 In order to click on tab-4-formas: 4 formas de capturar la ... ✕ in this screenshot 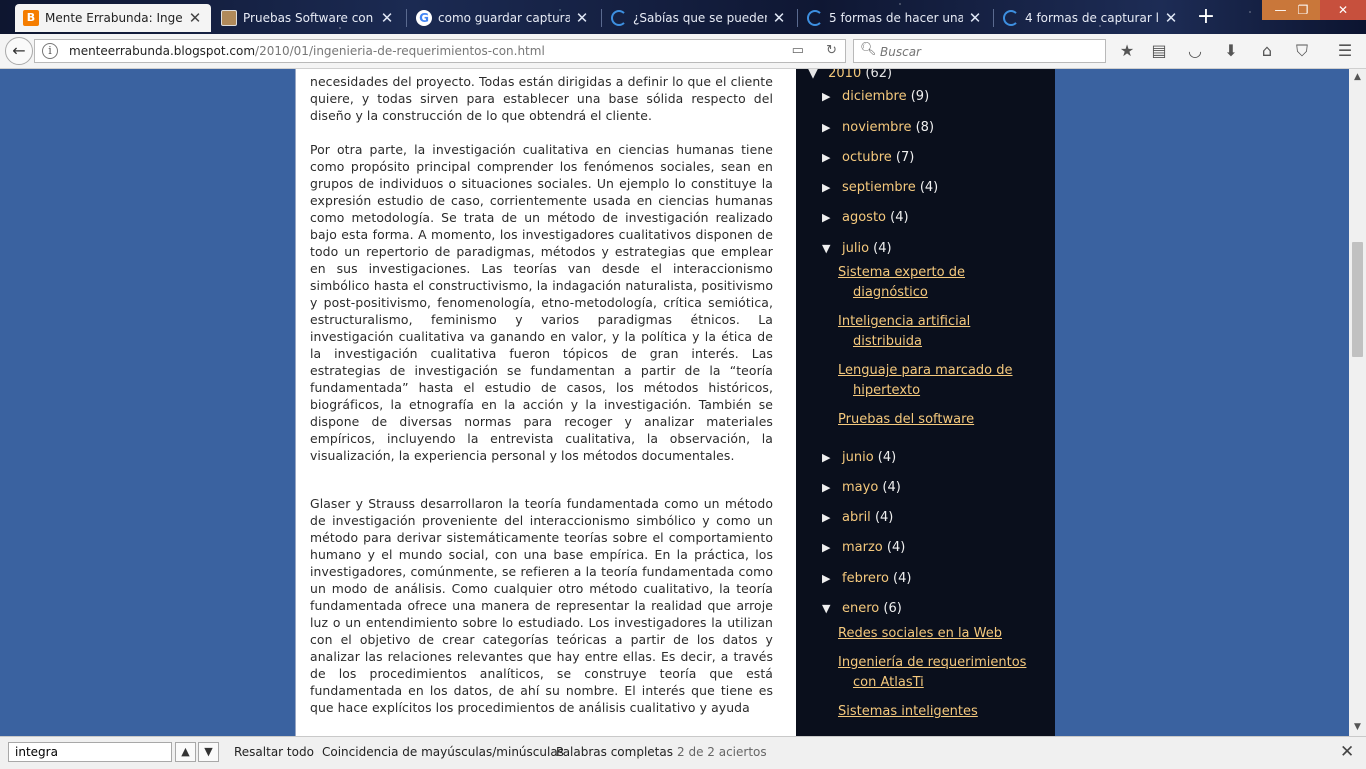, I will do `click(1091, 18)`.